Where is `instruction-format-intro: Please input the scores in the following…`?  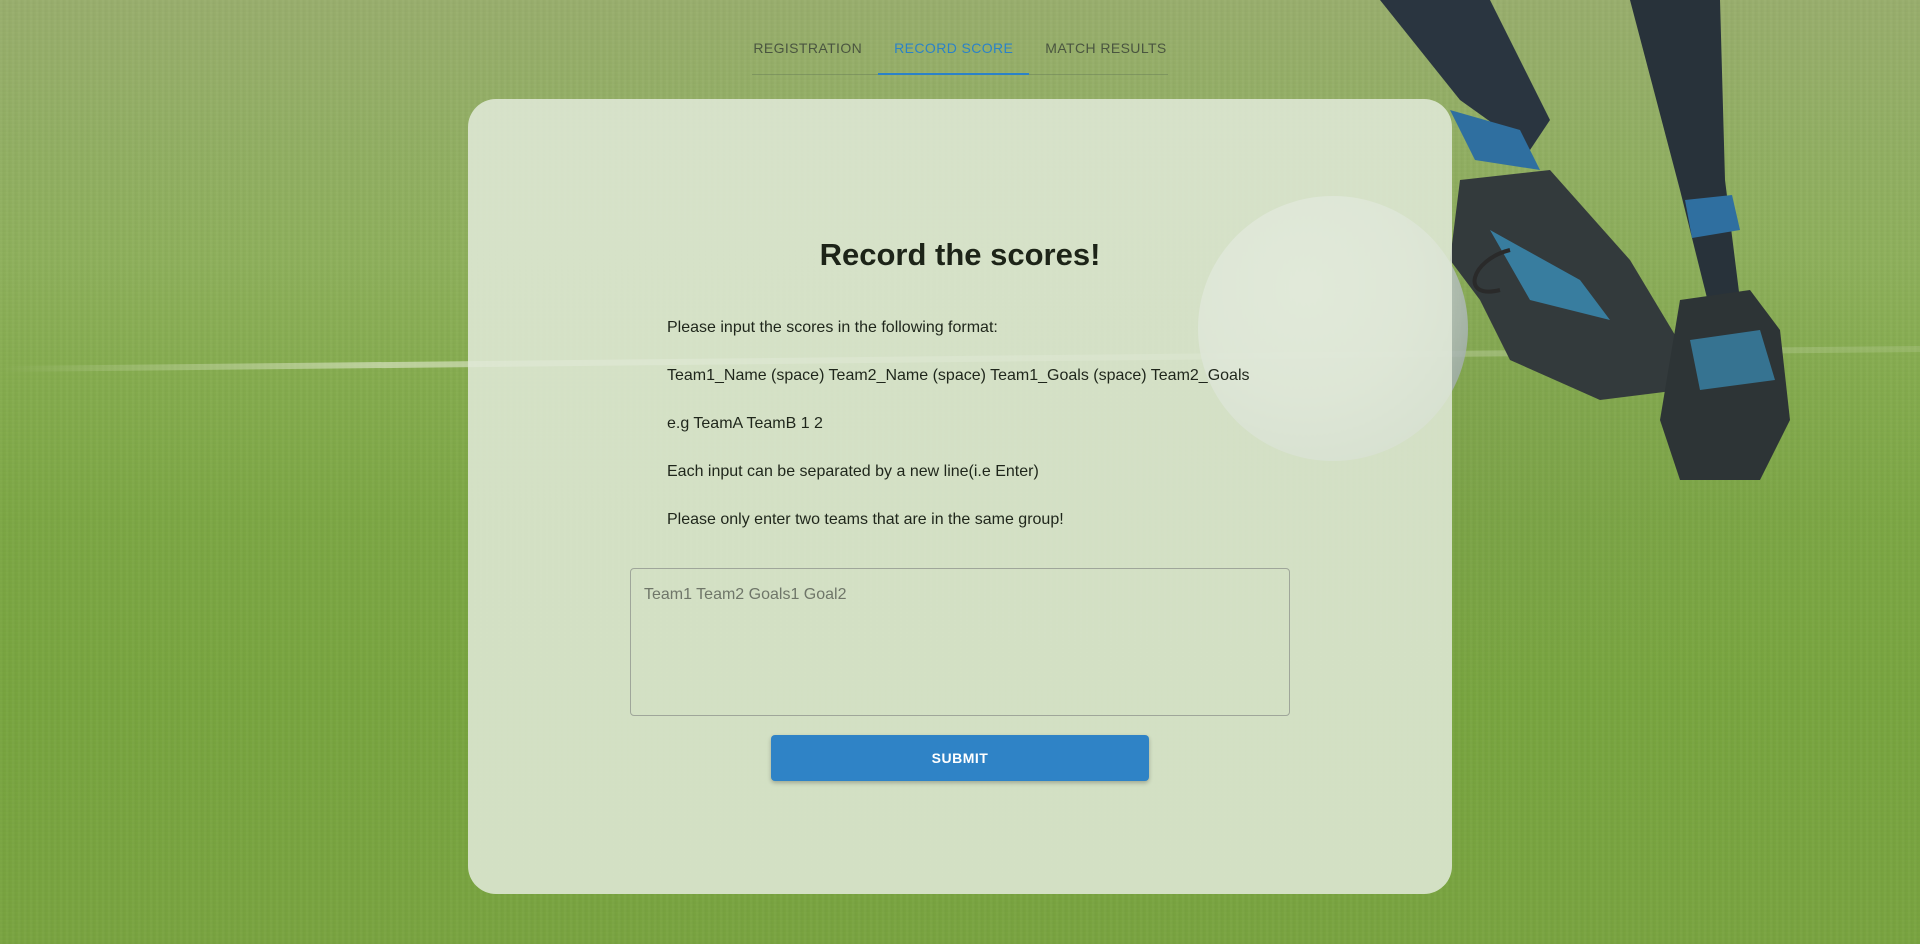 instruction-format-intro: Please input the scores in the following… is located at coordinates (832, 327).